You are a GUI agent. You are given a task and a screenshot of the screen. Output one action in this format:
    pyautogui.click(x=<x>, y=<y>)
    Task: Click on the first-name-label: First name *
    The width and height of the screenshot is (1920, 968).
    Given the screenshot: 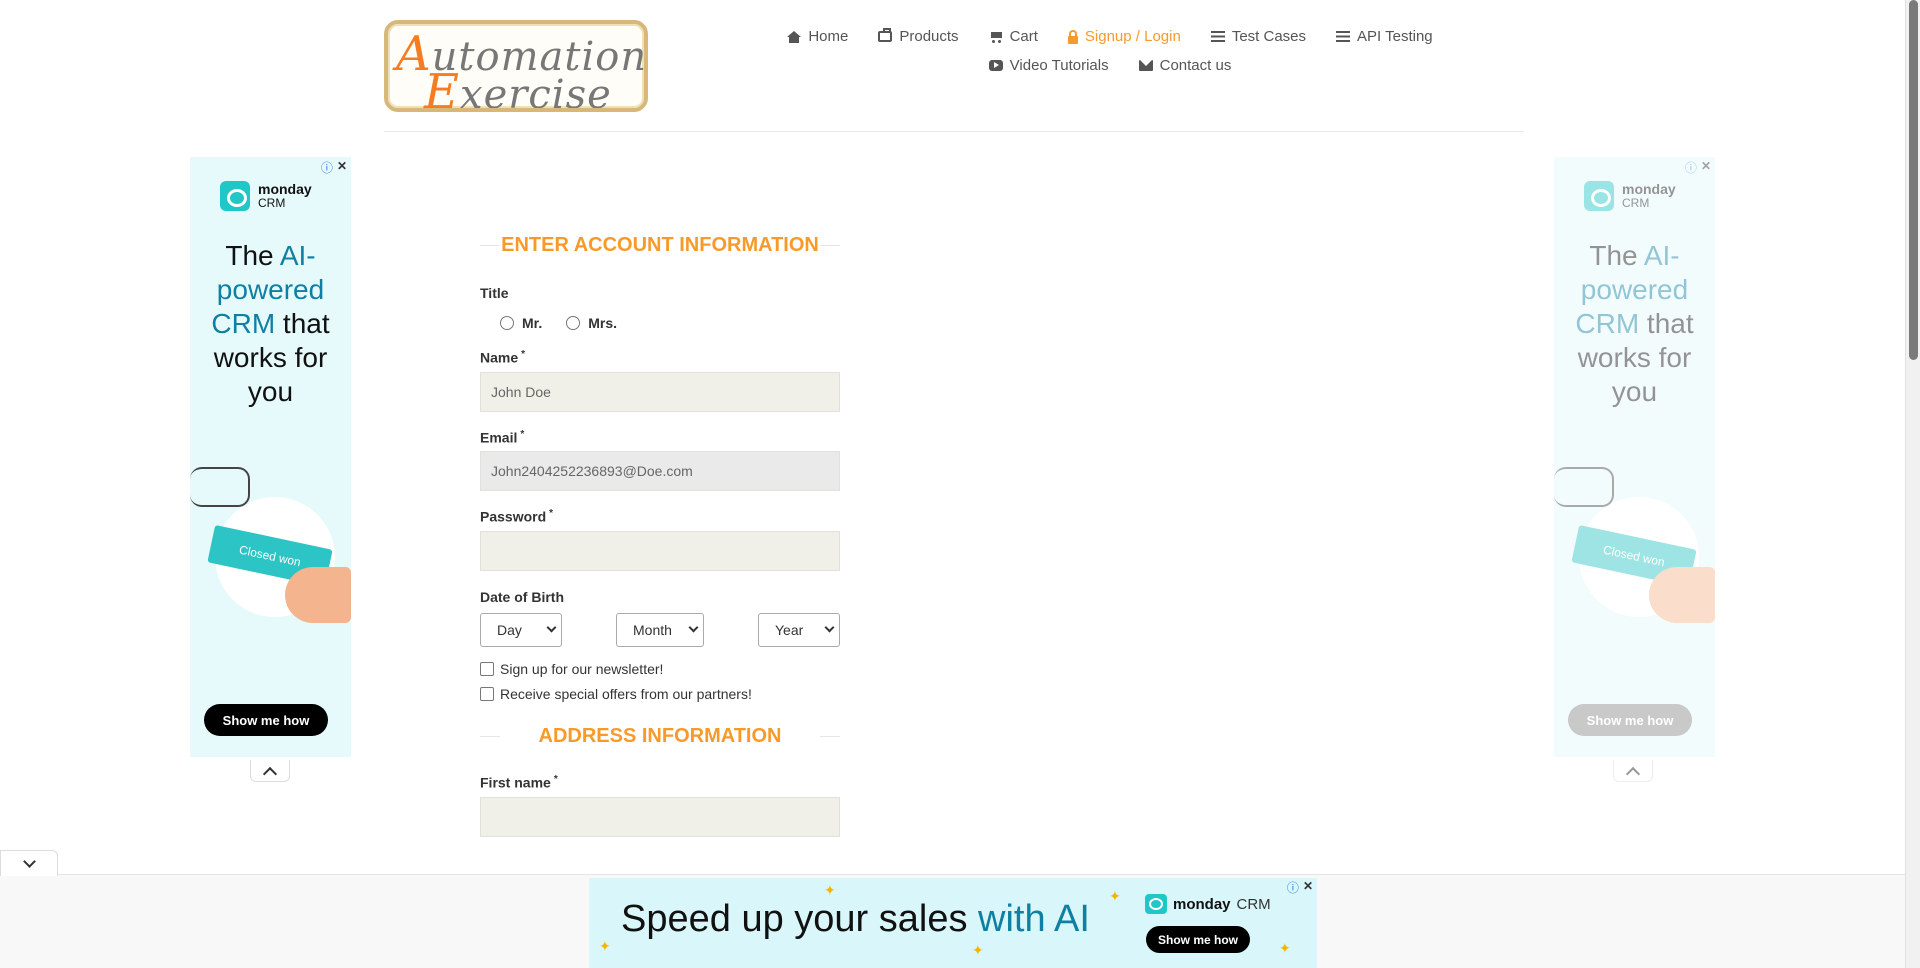 What is the action you would take?
    pyautogui.click(x=519, y=782)
    